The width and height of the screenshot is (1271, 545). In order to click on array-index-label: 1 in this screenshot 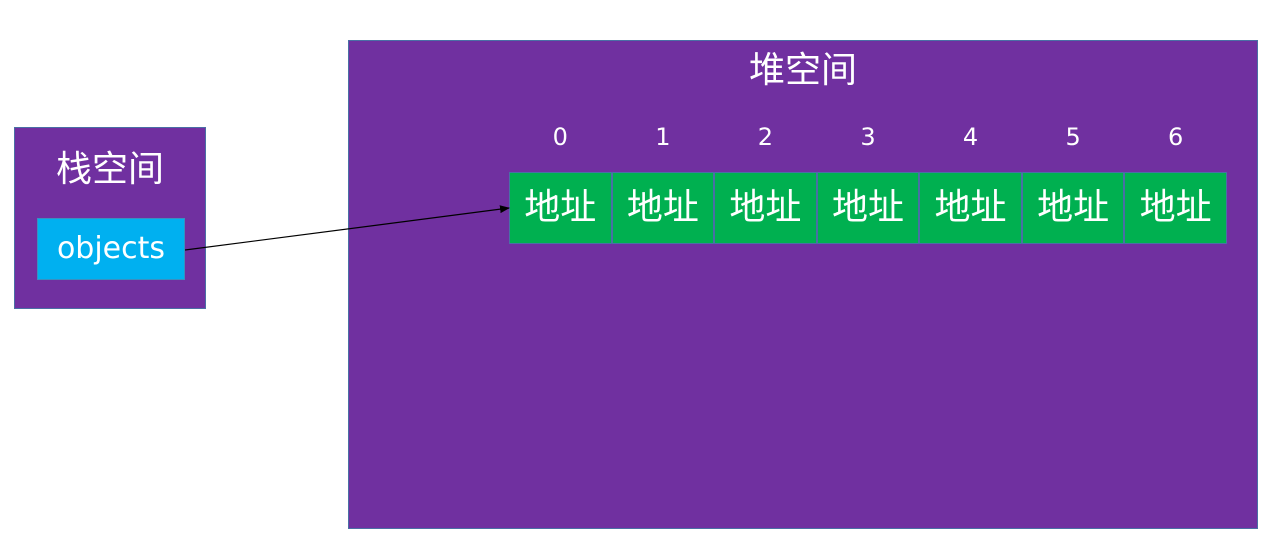, I will do `click(663, 137)`.